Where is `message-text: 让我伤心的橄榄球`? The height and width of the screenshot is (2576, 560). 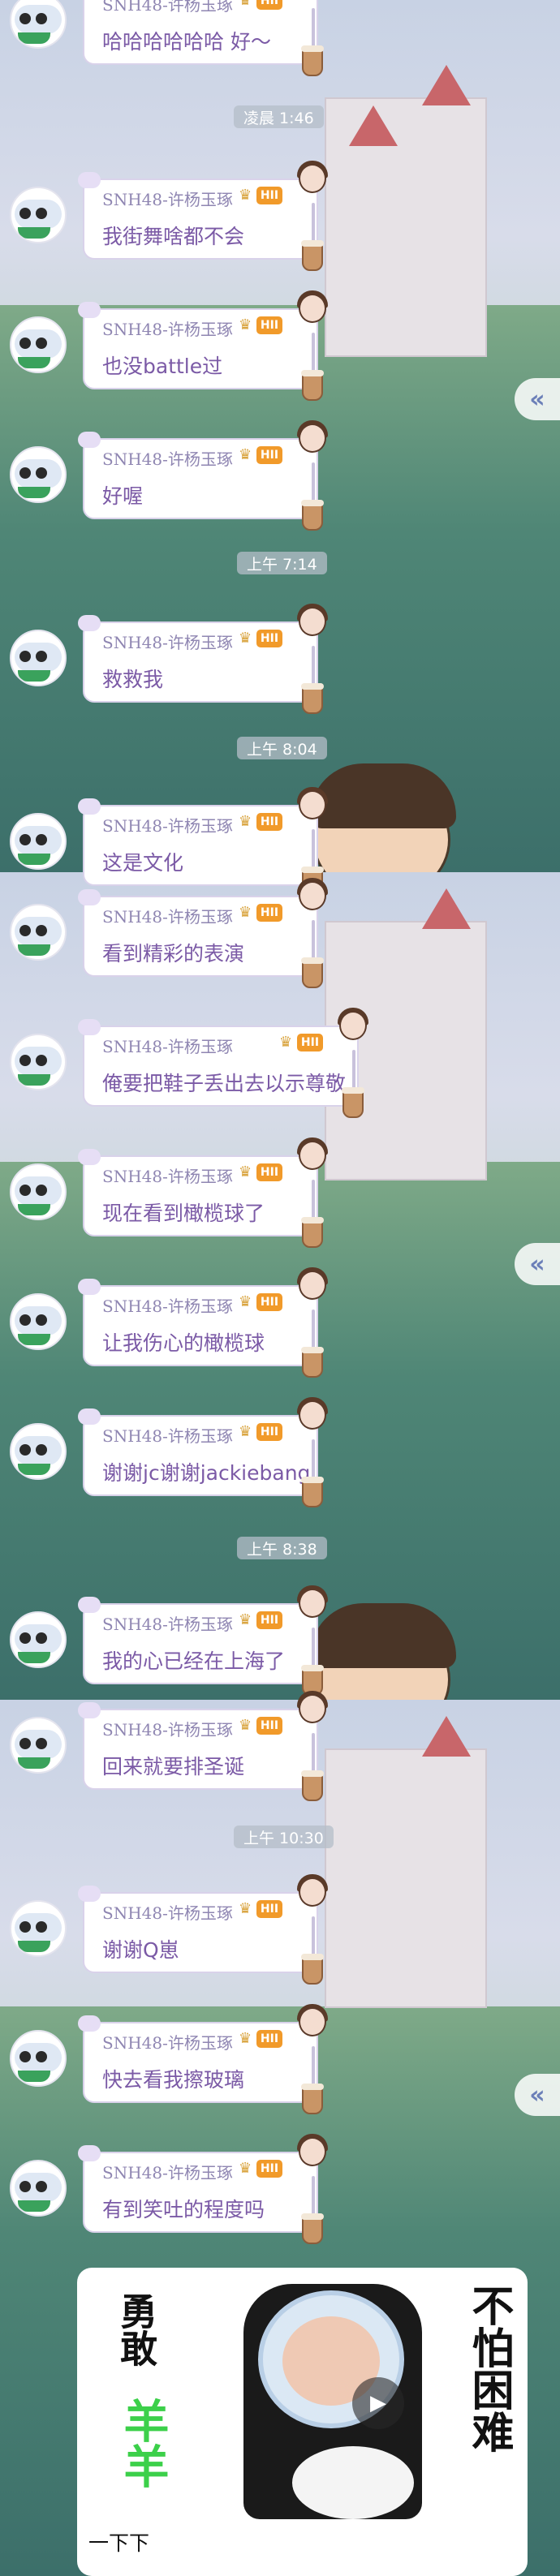 message-text: 让我伤心的橄榄球 is located at coordinates (184, 1343).